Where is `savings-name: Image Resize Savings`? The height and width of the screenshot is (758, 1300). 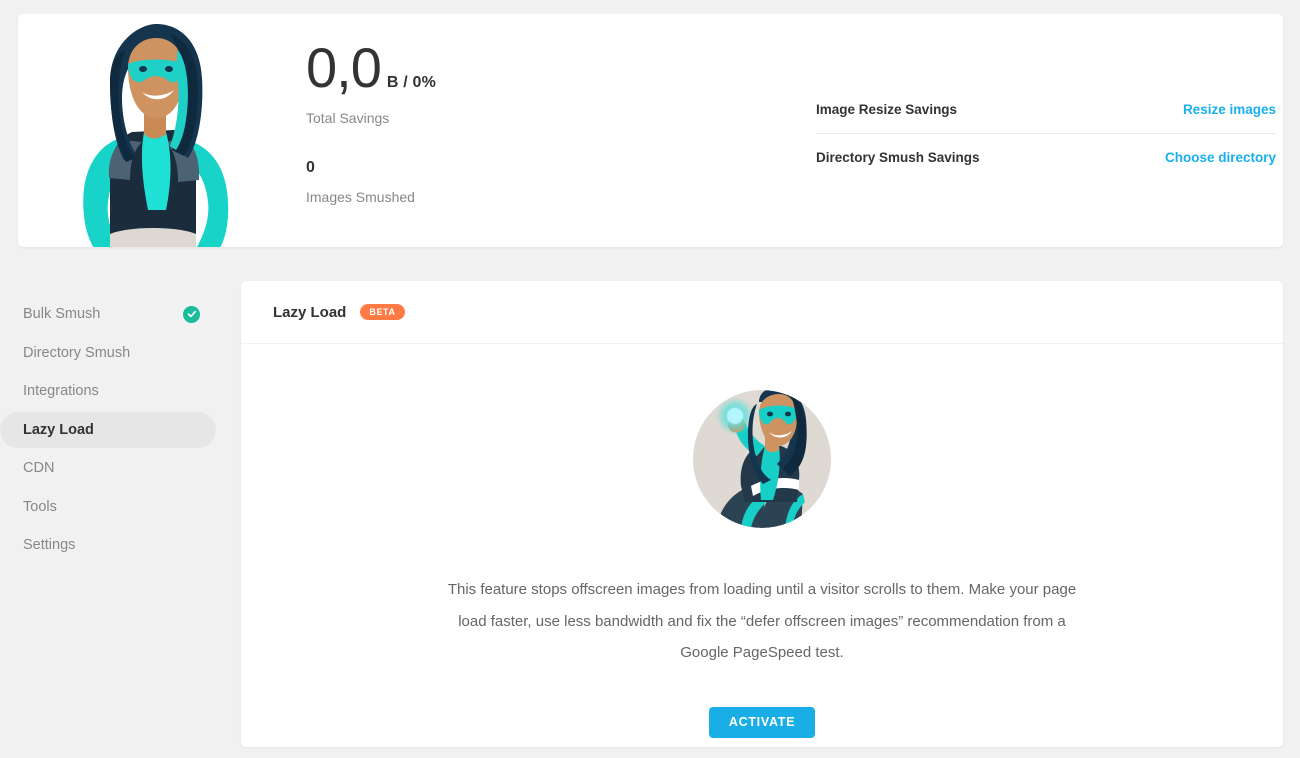 savings-name: Image Resize Savings is located at coordinates (887, 109).